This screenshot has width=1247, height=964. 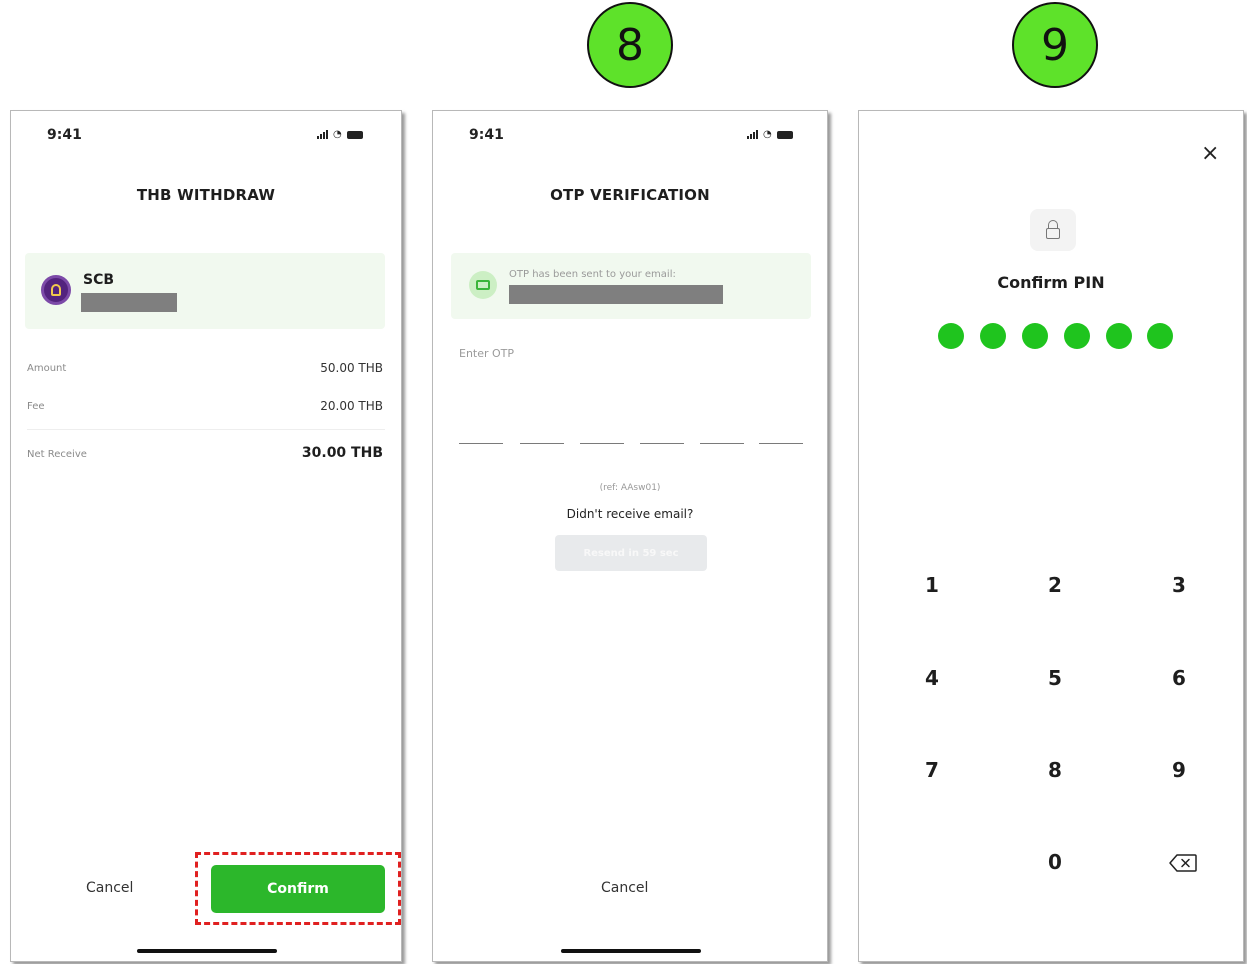 I want to click on close-icon: ×, so click(x=1210, y=153).